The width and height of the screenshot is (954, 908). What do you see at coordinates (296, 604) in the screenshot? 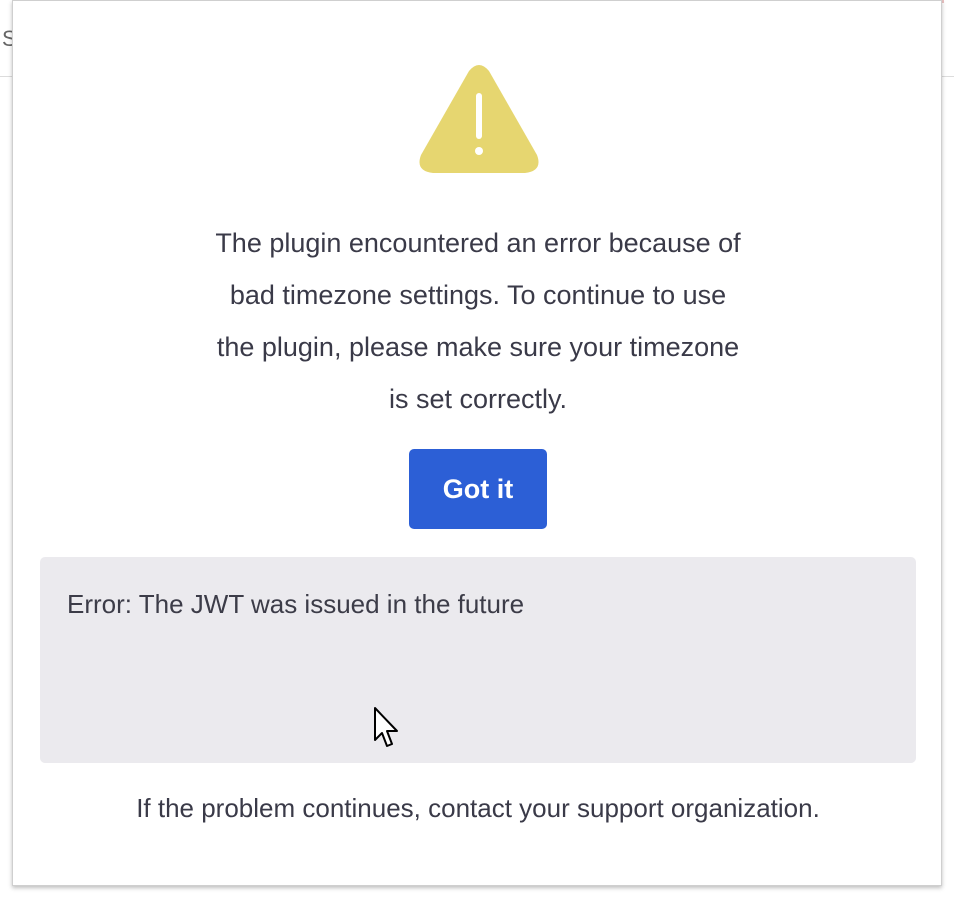
I see `error-detail-text: Error: The JWT was issued in the future` at bounding box center [296, 604].